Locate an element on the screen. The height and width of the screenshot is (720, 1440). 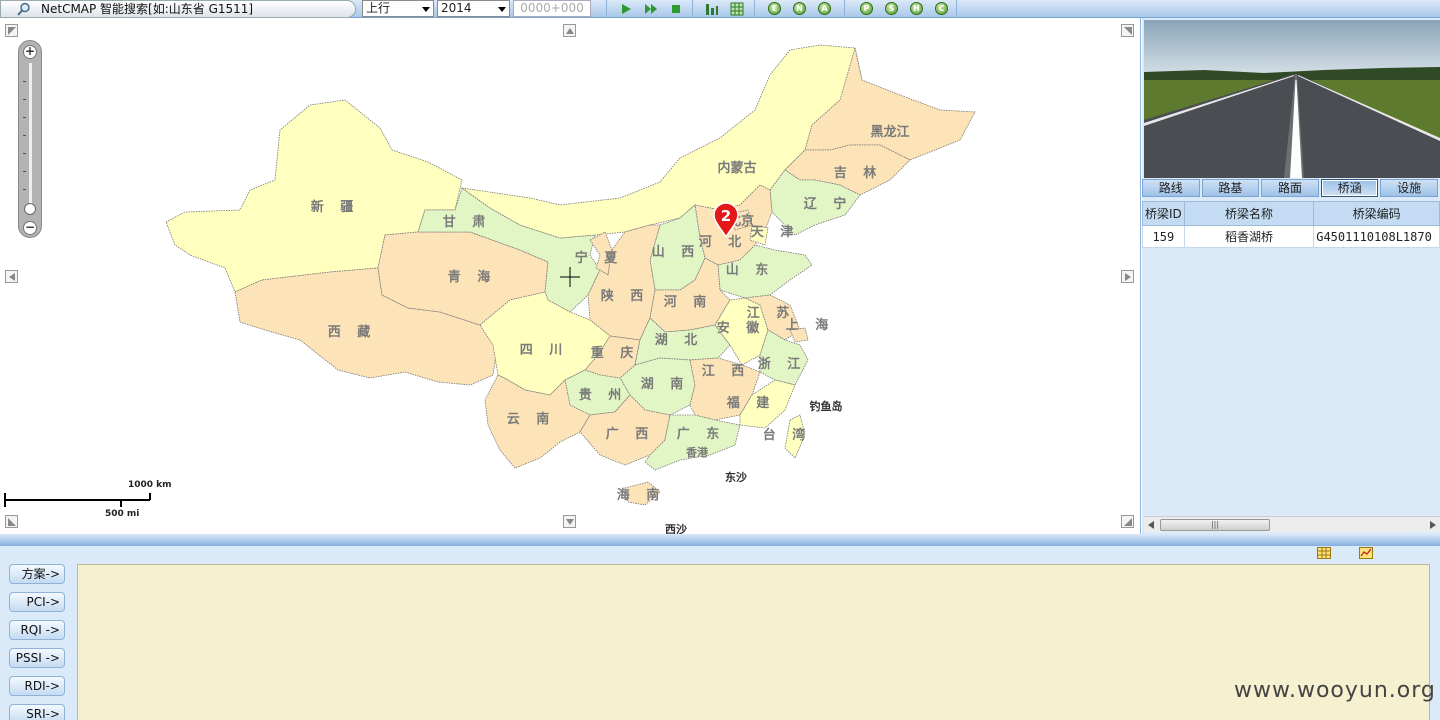
plan-button: 方案-> is located at coordinates (37, 574).